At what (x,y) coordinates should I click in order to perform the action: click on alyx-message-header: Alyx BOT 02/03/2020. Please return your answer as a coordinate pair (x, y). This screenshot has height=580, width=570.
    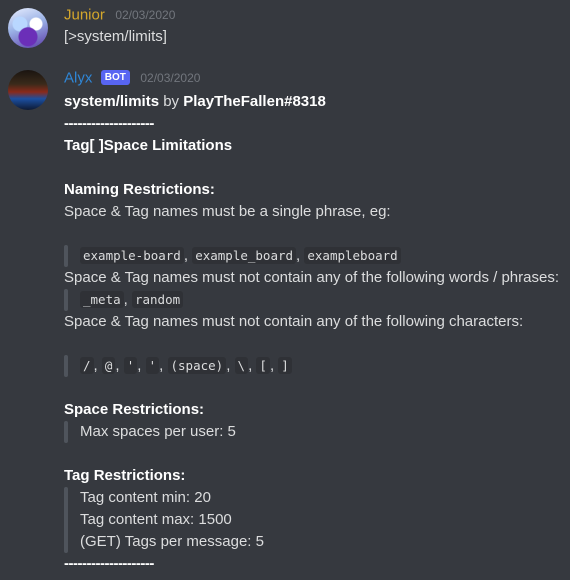
    Looking at the image, I should click on (132, 78).